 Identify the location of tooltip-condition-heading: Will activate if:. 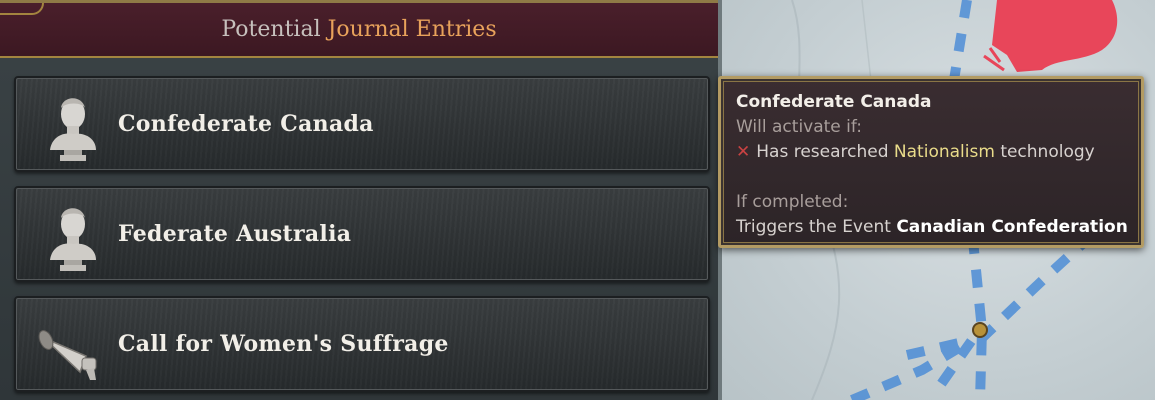
(799, 127).